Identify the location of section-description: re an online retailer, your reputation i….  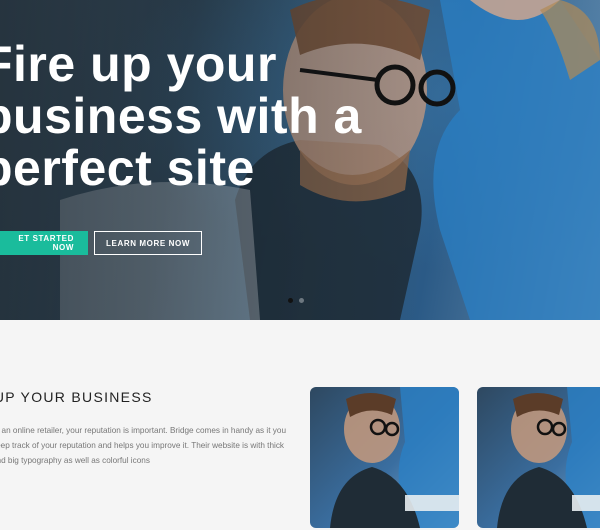
(143, 445).